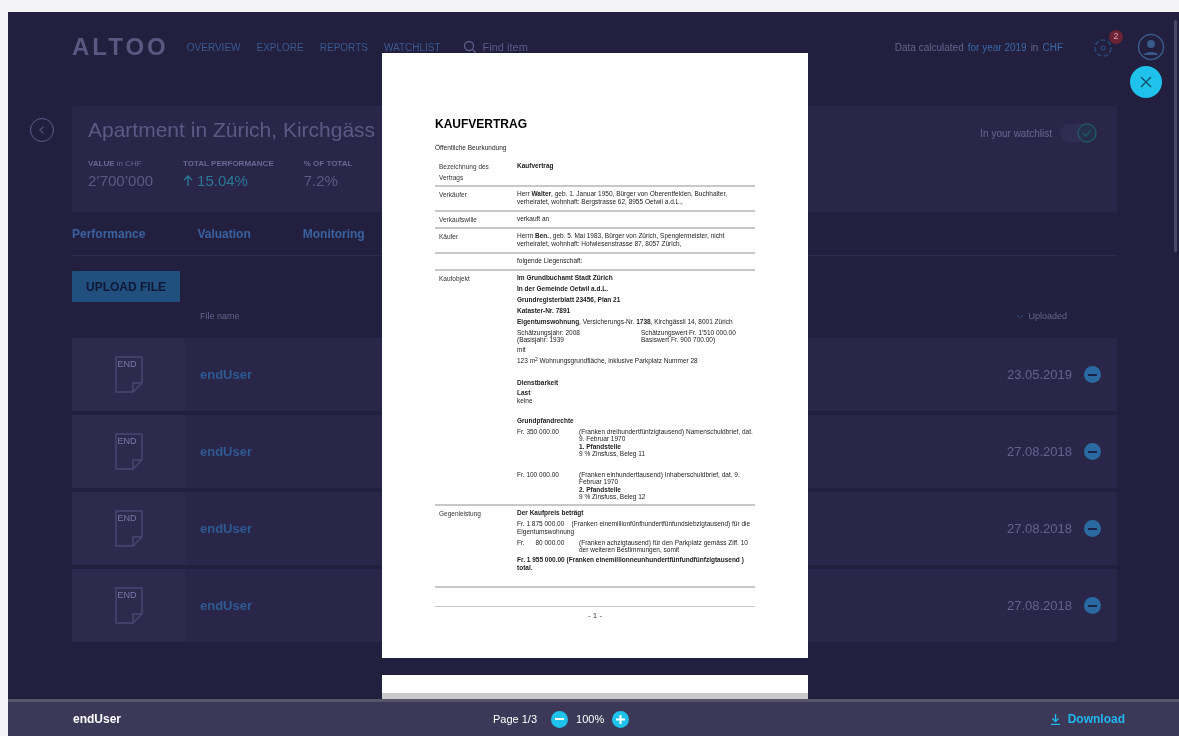 The image size is (1179, 736). I want to click on data-note-text: CHF, so click(1052, 47).